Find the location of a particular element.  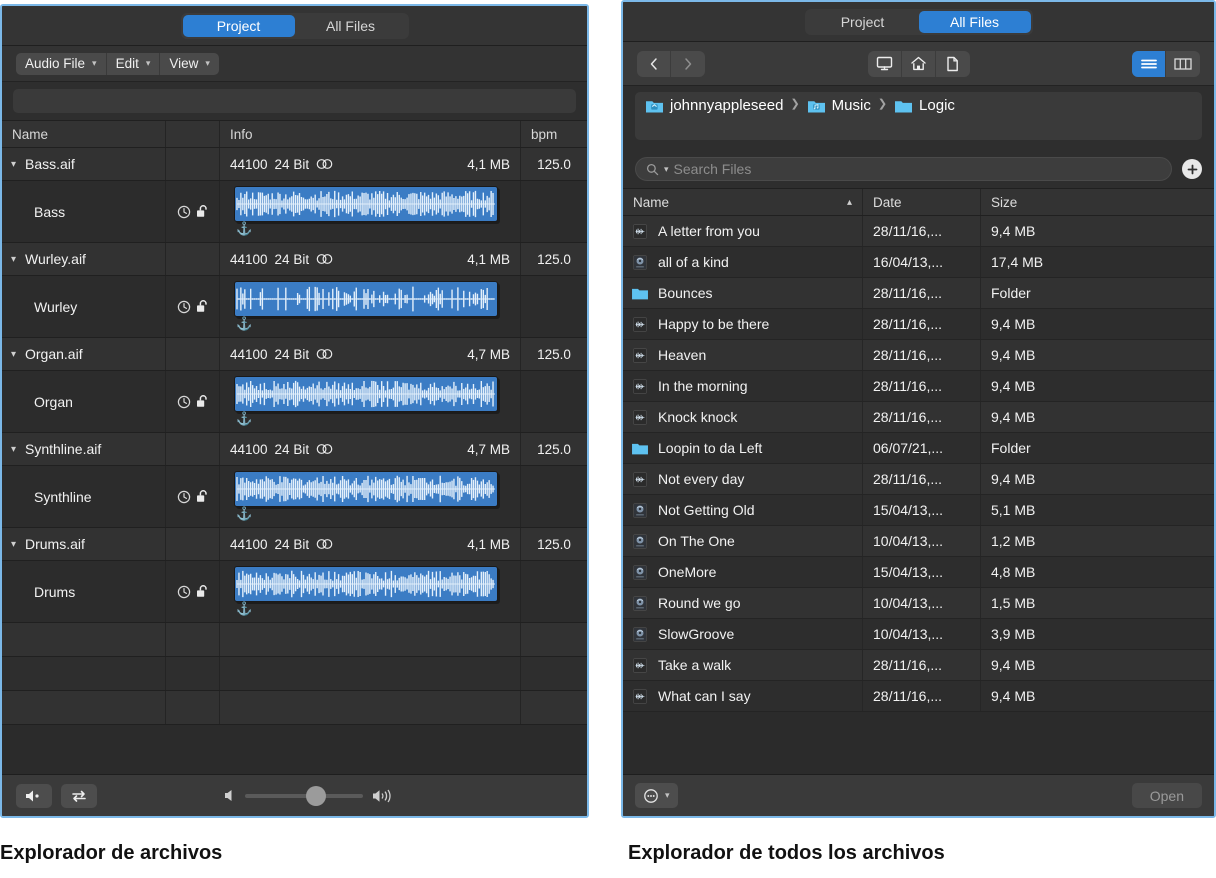

file-name-cell: Not every day is located at coordinates (743, 479).